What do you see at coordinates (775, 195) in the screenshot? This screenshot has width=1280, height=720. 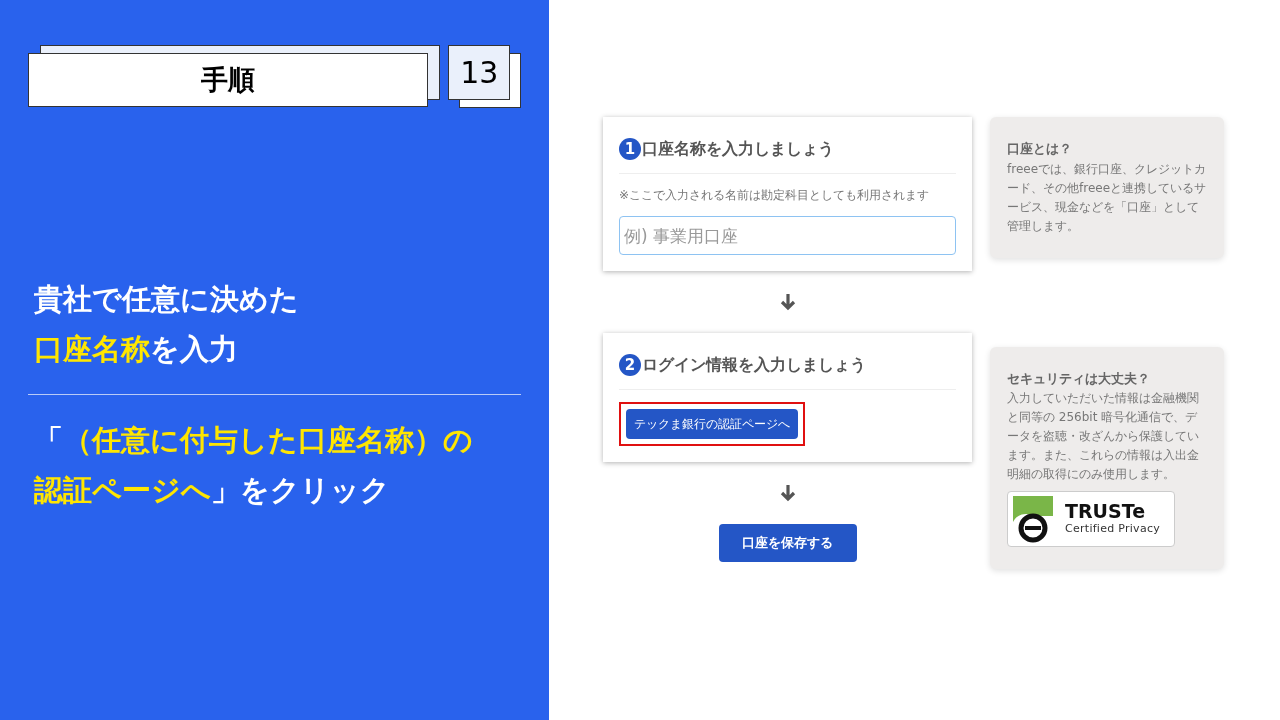 I see `note-text: ※ここで入力される名前は勘定科目としても利用されます` at bounding box center [775, 195].